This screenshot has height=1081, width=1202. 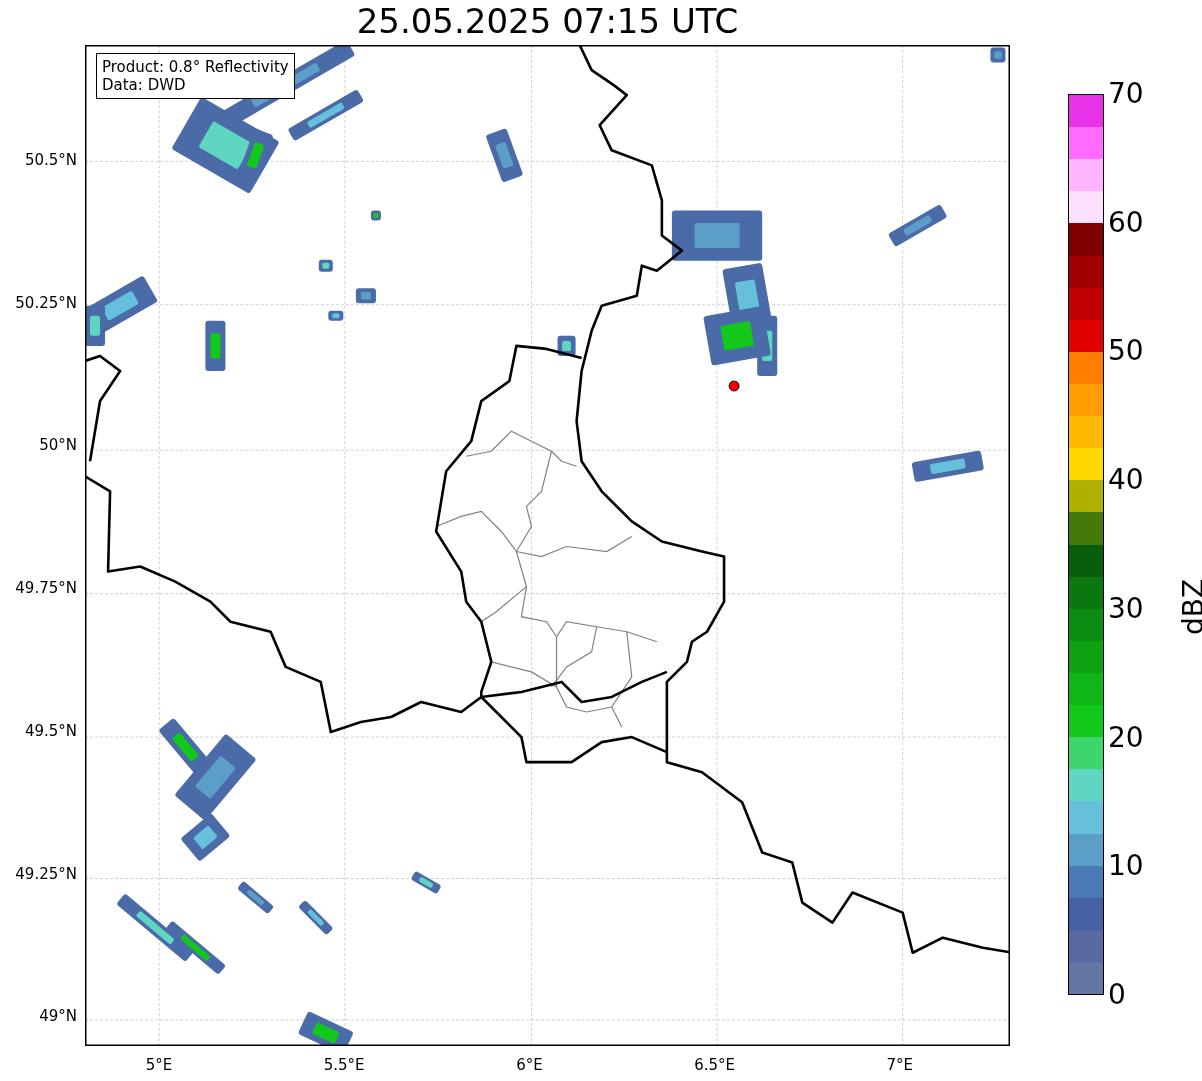 What do you see at coordinates (1126, 222) in the screenshot?
I see `colorbar-tick-label: 60` at bounding box center [1126, 222].